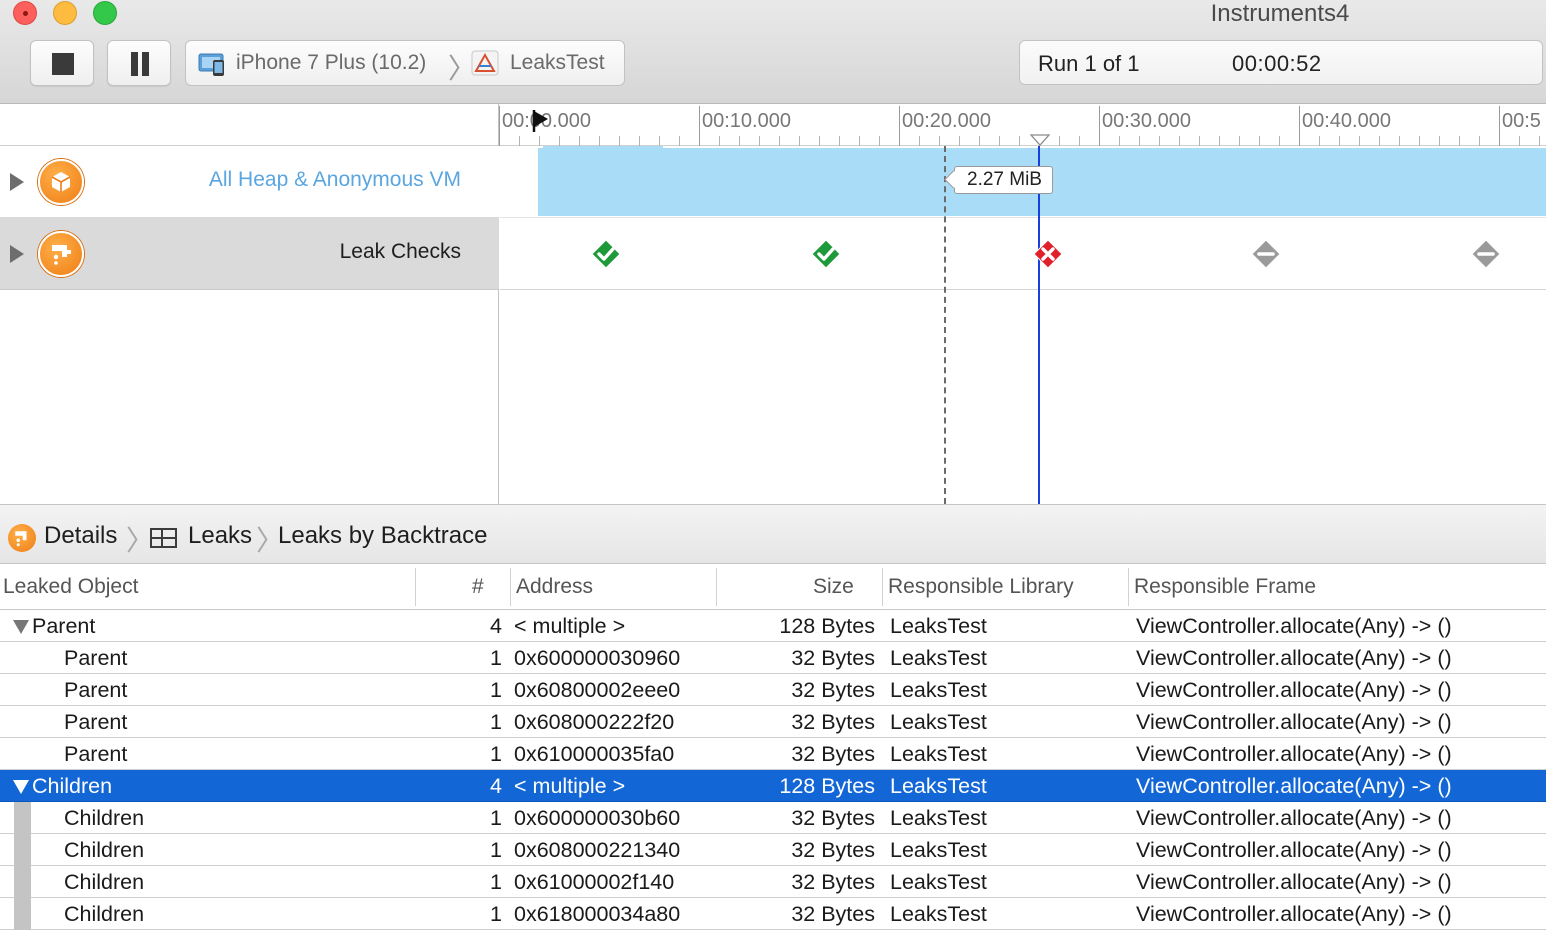 This screenshot has height=930, width=1546. Describe the element at coordinates (1146, 121) in the screenshot. I see `ruler-tick-label: 00:30.000` at that location.